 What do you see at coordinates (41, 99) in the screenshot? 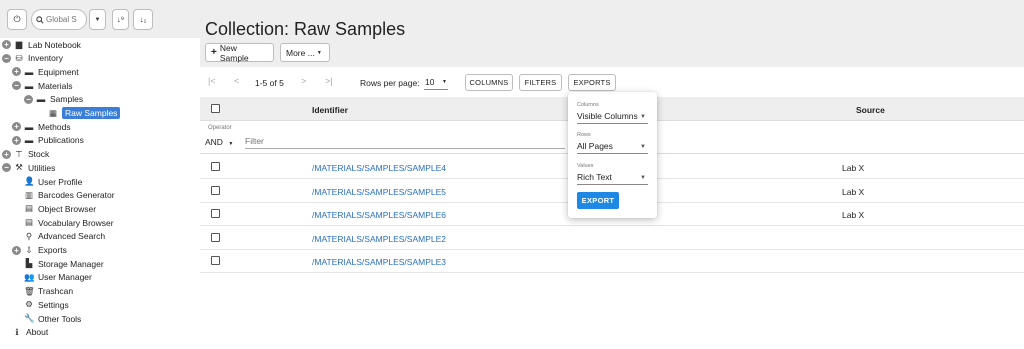
I see `folder-open-icon: ▬` at bounding box center [41, 99].